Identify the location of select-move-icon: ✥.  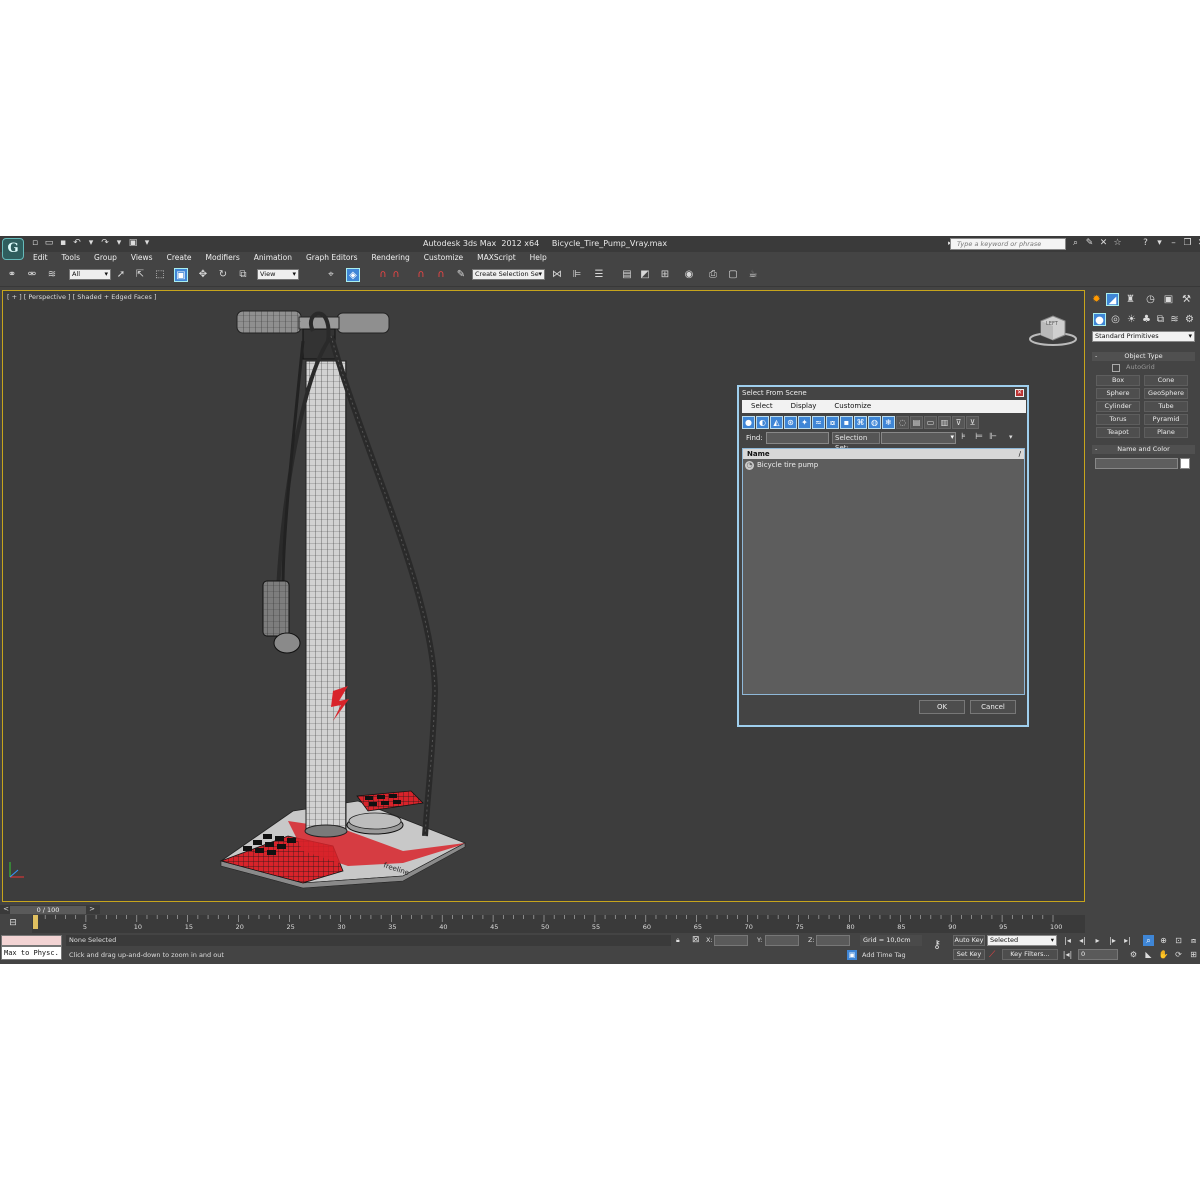
(203, 275).